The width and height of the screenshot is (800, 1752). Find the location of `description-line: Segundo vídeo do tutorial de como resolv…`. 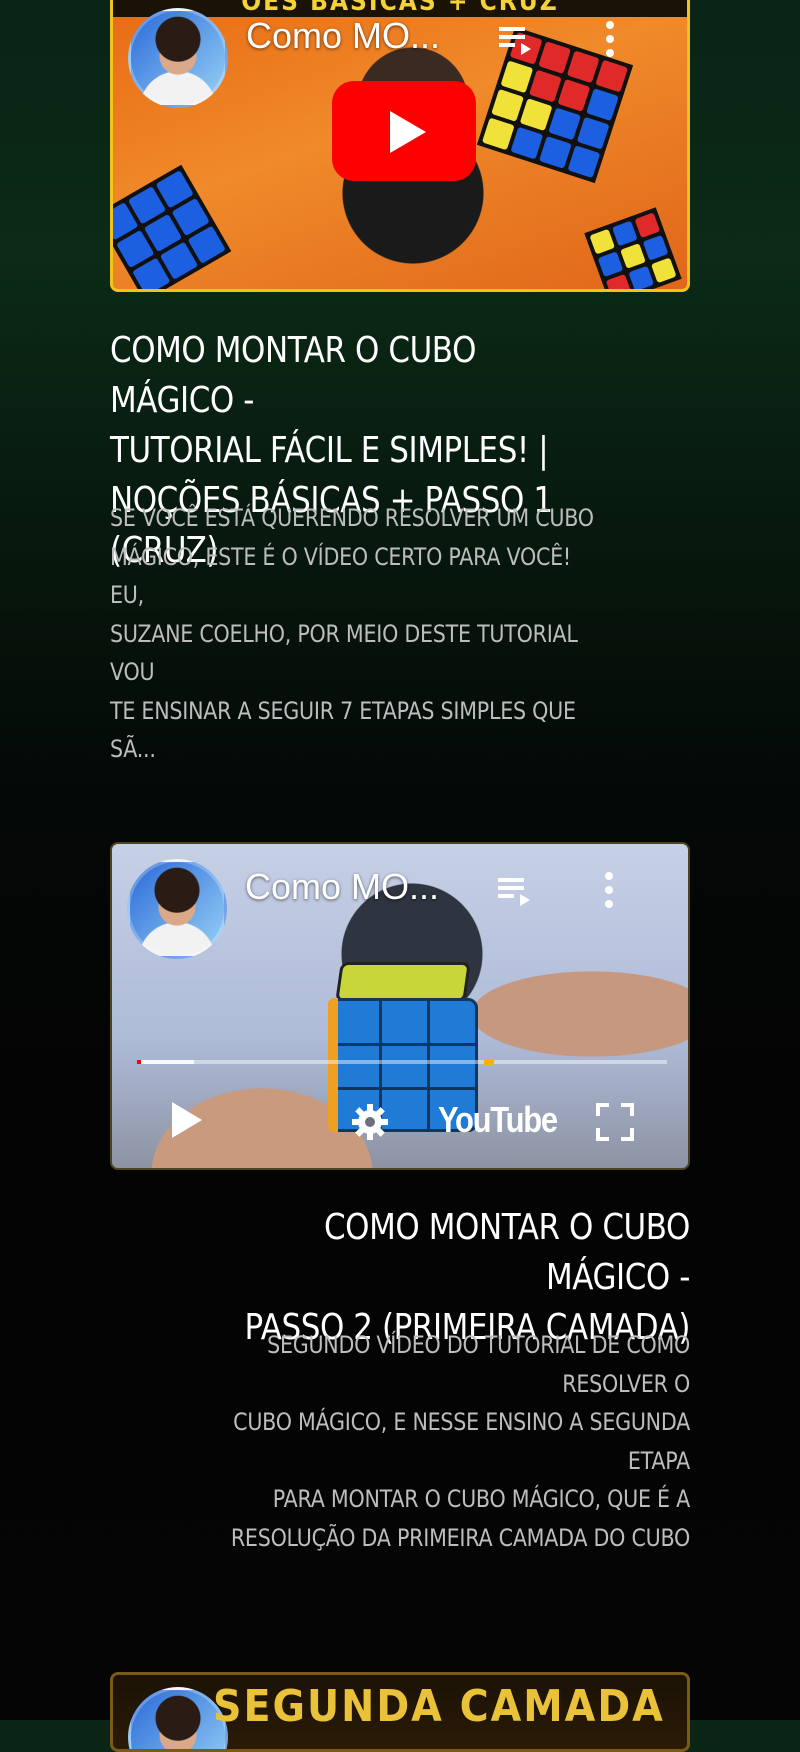

description-line: Segundo vídeo do tutorial de como resolv… is located at coordinates (478, 1364).